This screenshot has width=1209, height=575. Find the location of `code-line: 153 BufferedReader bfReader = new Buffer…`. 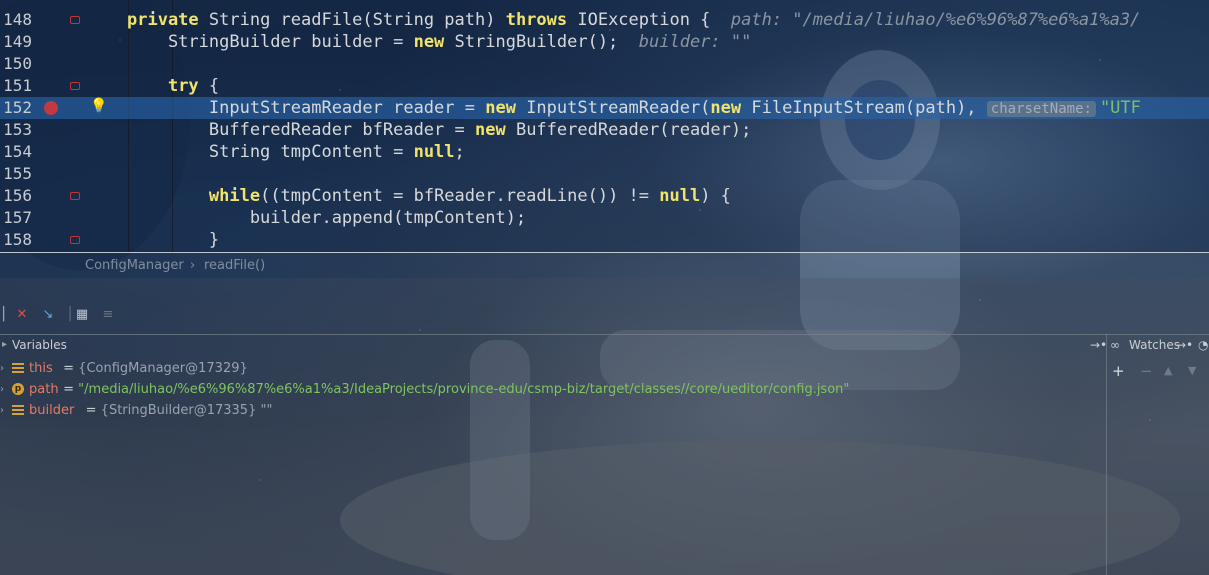

code-line: 153 BufferedReader bfReader = new Buffer… is located at coordinates (604, 130).